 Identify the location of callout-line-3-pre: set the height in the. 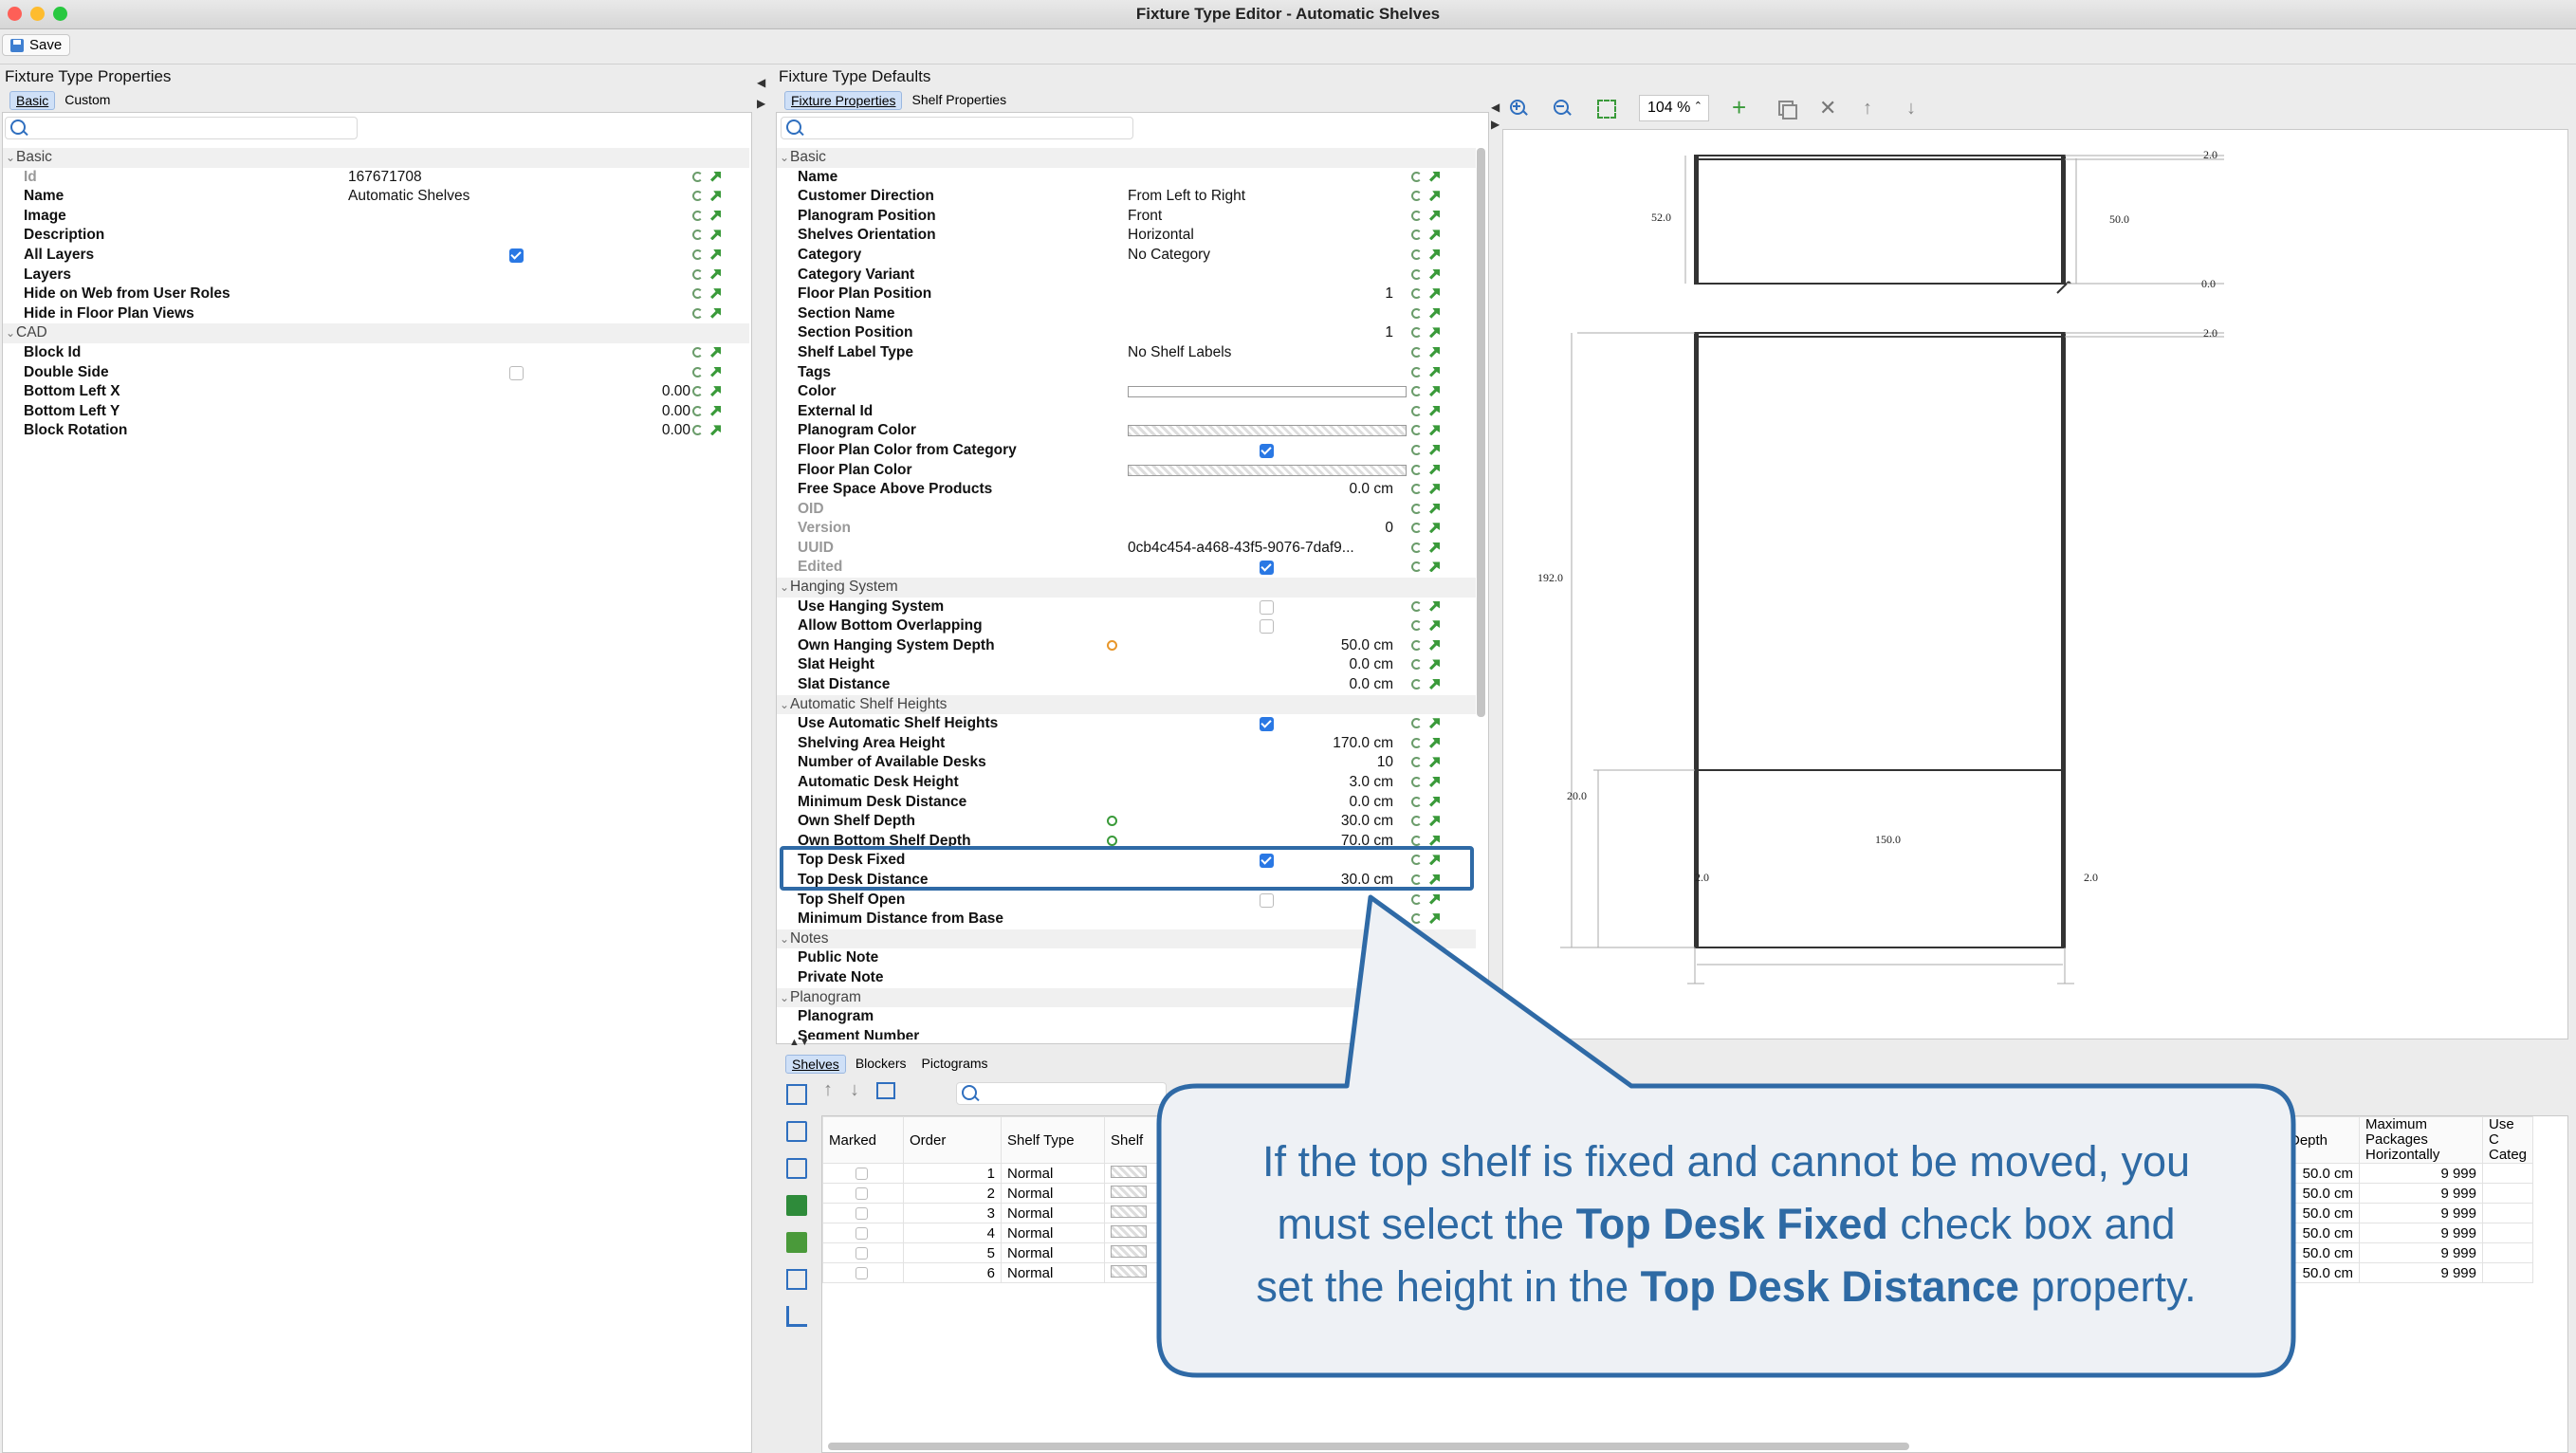
(1448, 1287).